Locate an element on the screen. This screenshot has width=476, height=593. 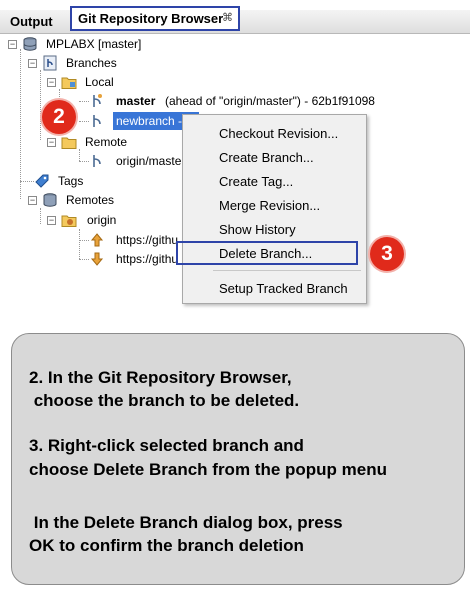
instruction-line: 3. Right-click selected branch and is located at coordinates (166, 445).